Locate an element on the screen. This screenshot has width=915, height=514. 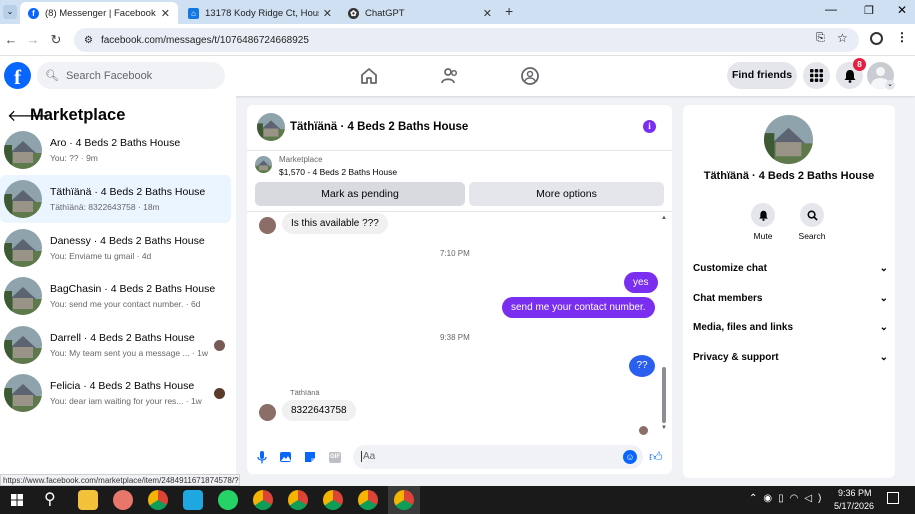
tab-messenger: f (8) Messenger | Facebook ✕ is located at coordinates (99, 13).